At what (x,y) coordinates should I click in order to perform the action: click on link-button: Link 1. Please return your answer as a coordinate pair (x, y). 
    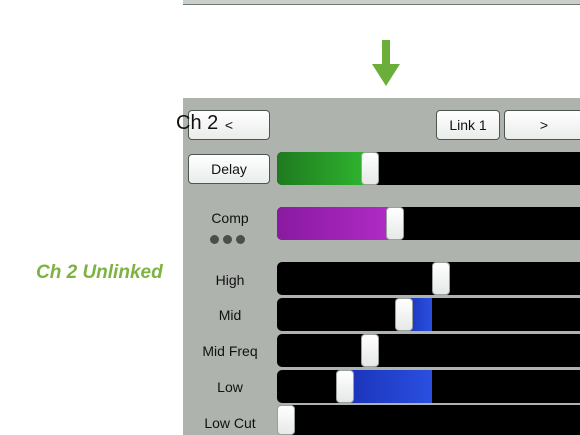
    Looking at the image, I should click on (468, 125).